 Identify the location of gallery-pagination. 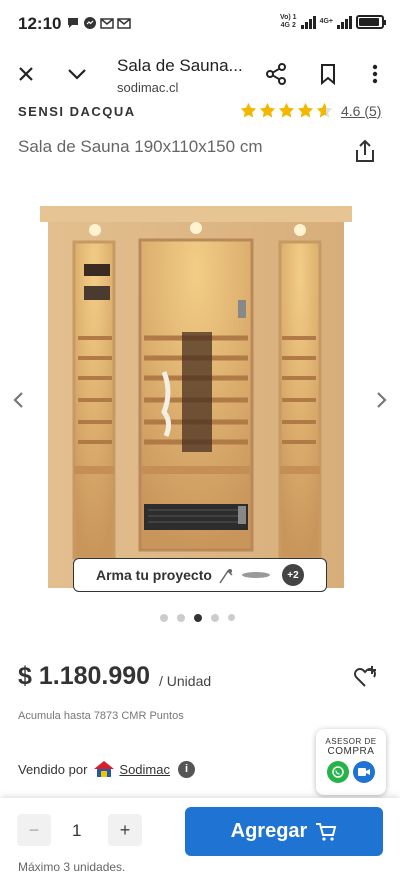
(197, 618).